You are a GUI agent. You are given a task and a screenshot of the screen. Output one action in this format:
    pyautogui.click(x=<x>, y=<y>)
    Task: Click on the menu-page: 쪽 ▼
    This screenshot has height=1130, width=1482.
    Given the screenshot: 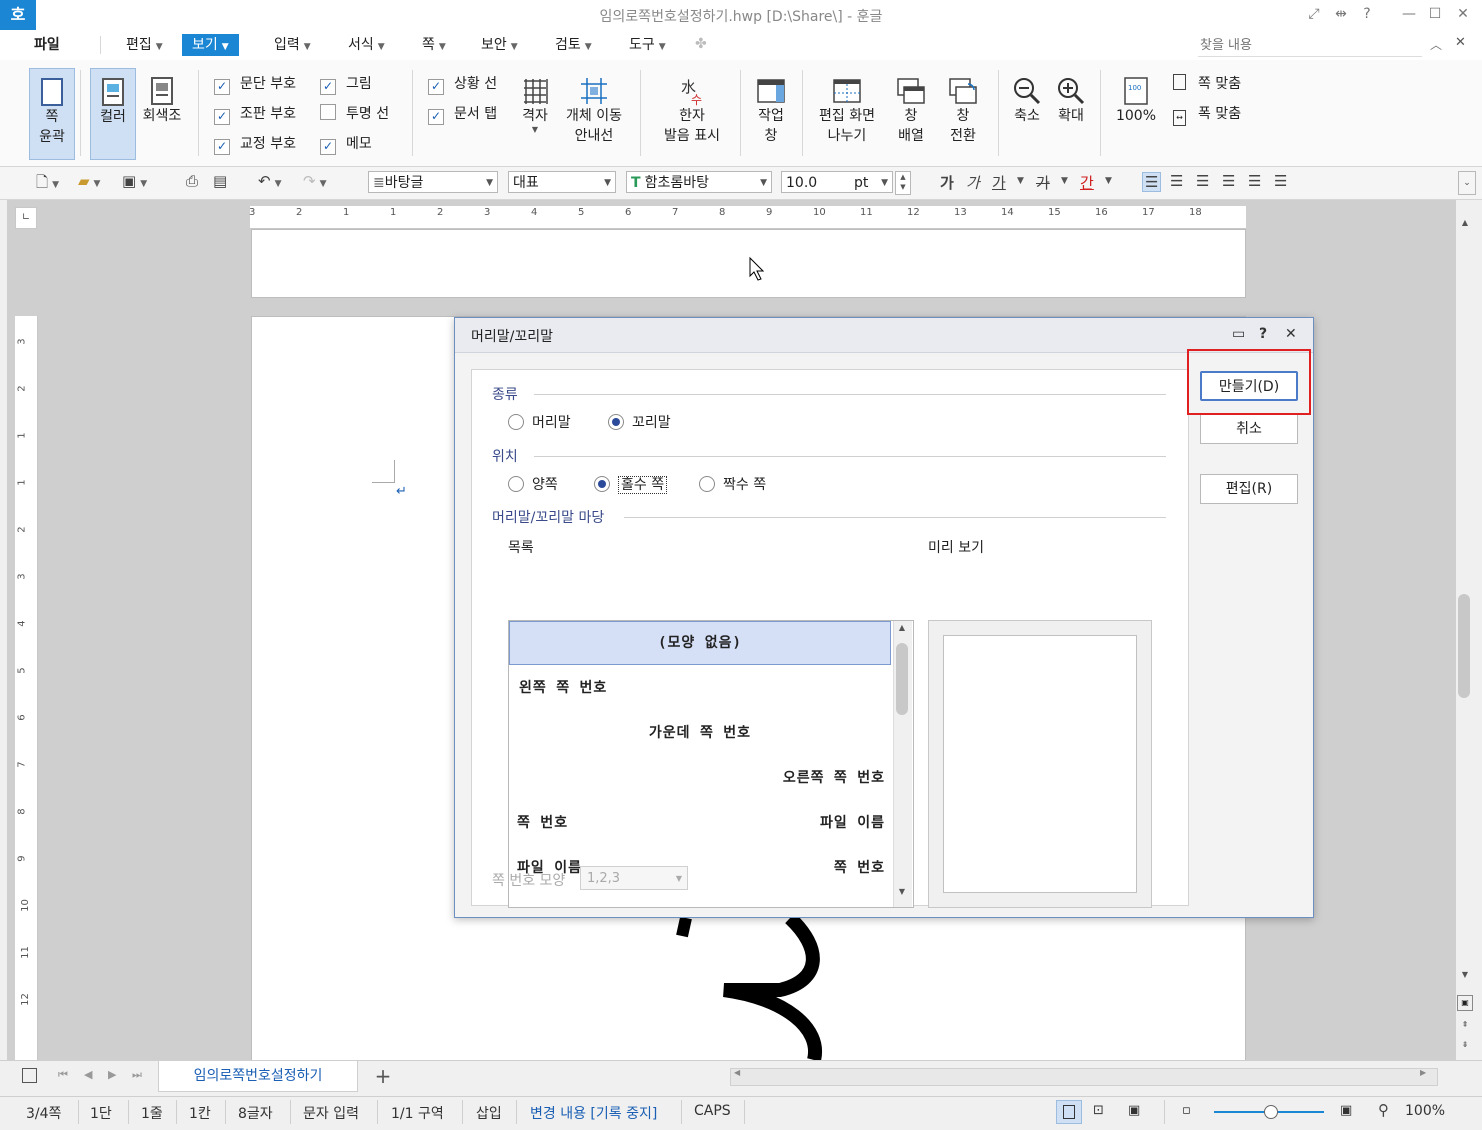 What is the action you would take?
    pyautogui.click(x=434, y=45)
    